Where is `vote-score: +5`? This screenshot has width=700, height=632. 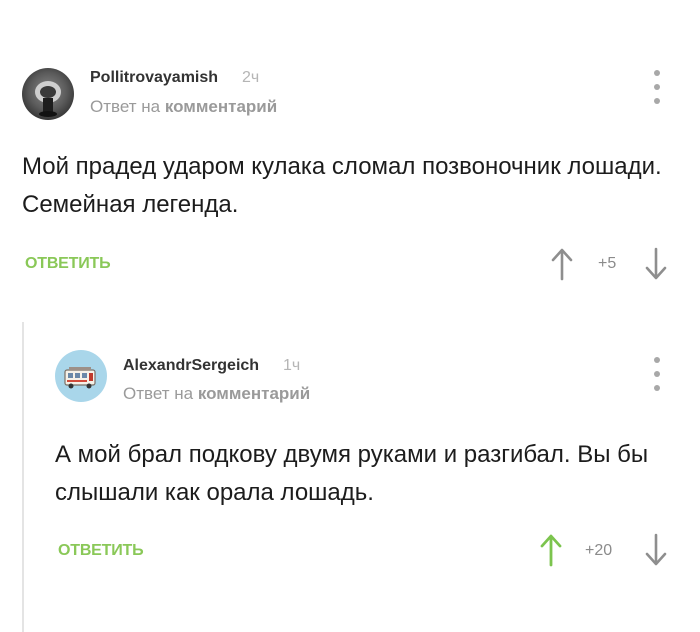 vote-score: +5 is located at coordinates (607, 263).